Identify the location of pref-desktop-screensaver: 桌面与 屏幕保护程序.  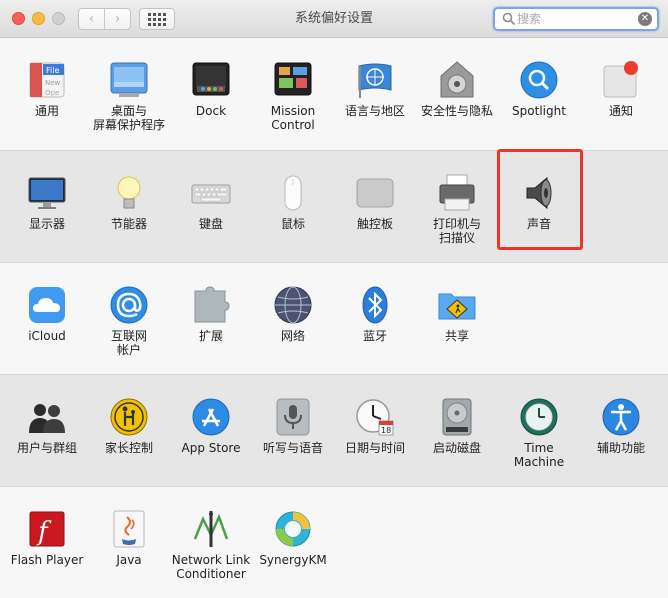
(129, 95).